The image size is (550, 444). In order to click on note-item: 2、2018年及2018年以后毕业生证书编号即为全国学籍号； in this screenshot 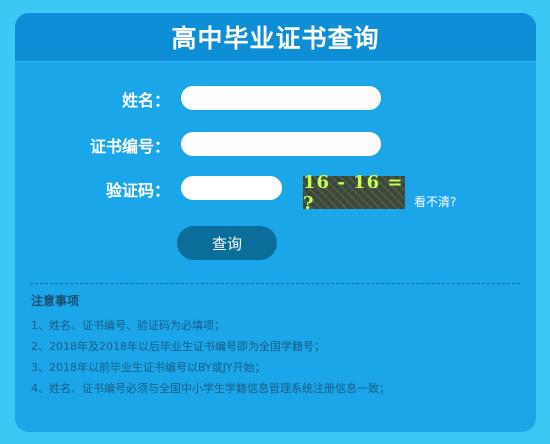, I will do `click(178, 346)`.